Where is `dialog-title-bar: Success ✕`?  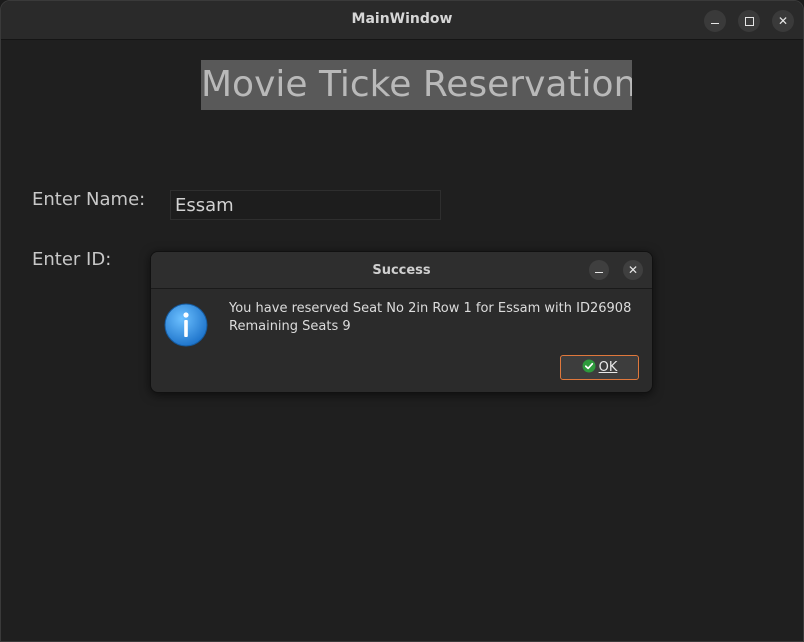
dialog-title-bar: Success ✕ is located at coordinates (401, 270).